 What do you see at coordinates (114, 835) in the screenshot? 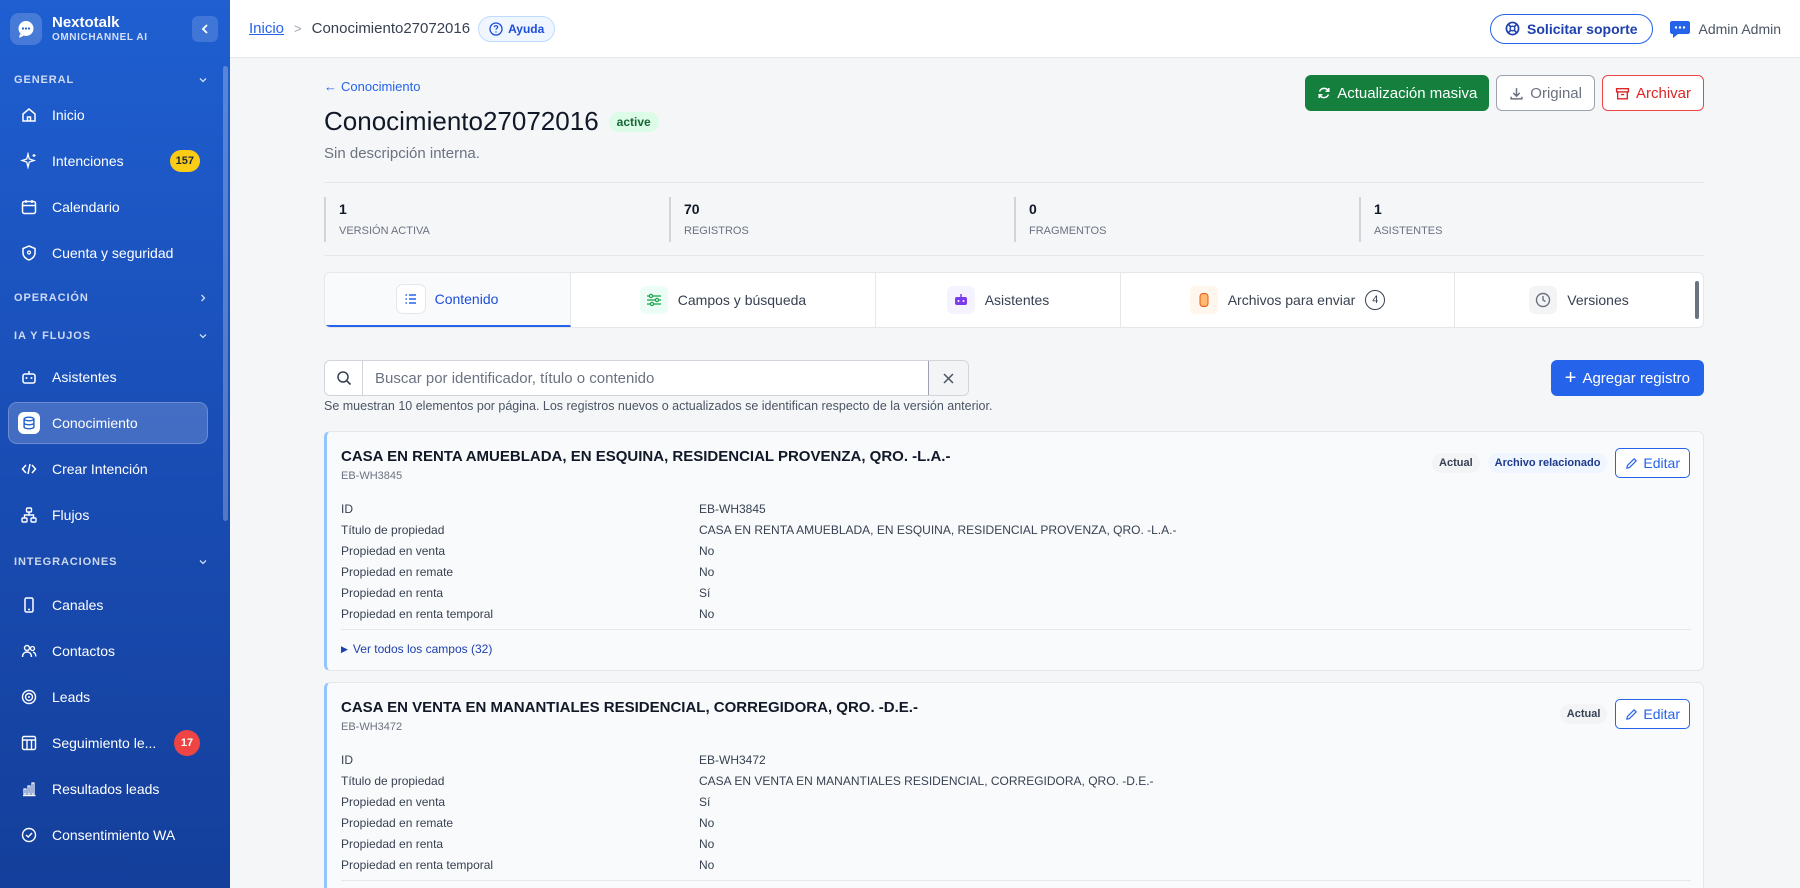
I see `sidebar-item-label: Consentimiento WA` at bounding box center [114, 835].